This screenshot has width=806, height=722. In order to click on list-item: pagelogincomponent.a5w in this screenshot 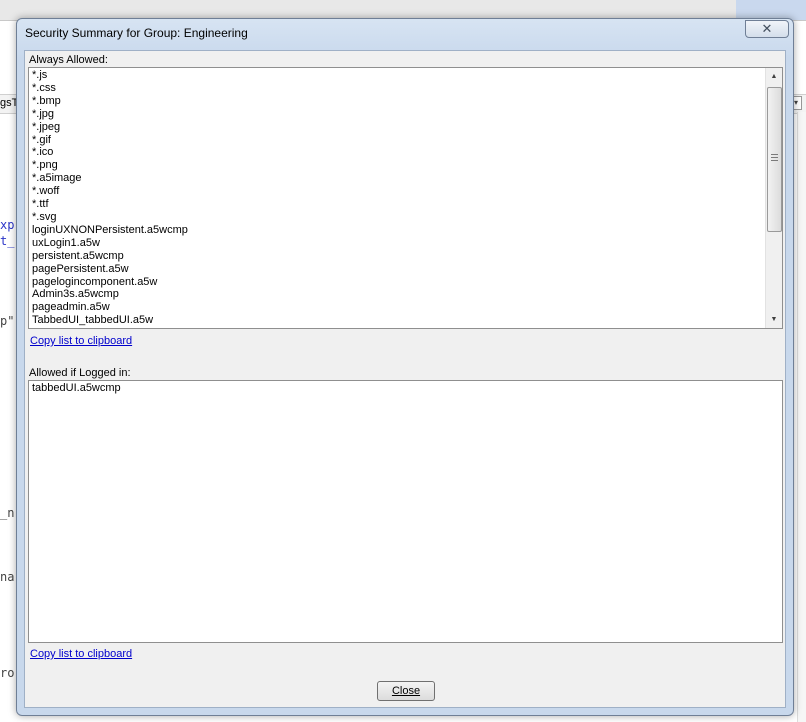, I will do `click(110, 282)`.